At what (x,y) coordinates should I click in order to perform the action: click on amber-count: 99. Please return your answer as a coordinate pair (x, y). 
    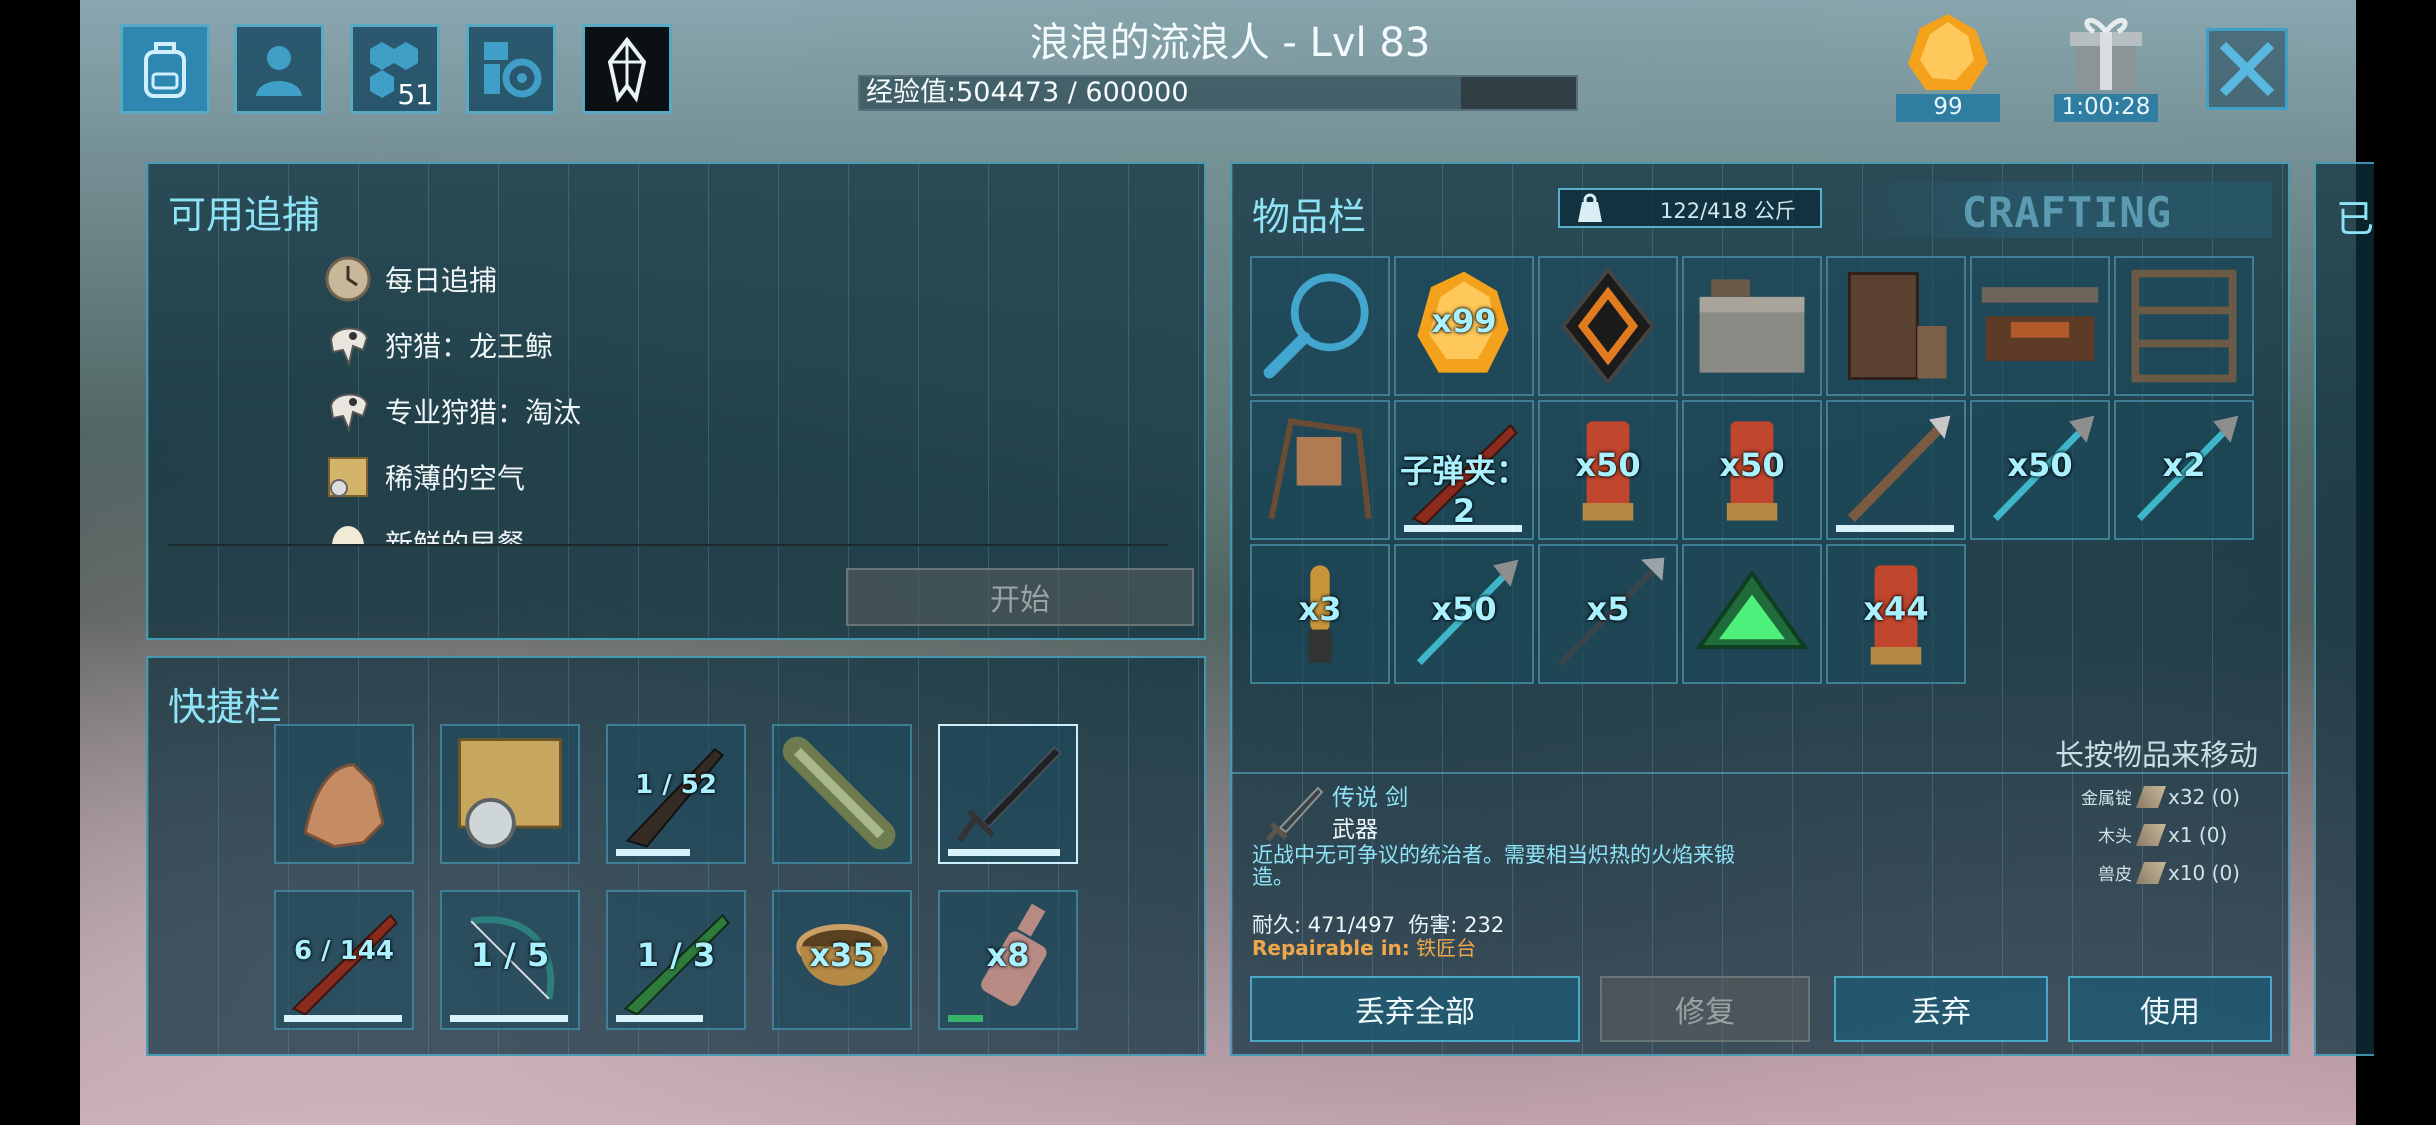
    Looking at the image, I should click on (1948, 108).